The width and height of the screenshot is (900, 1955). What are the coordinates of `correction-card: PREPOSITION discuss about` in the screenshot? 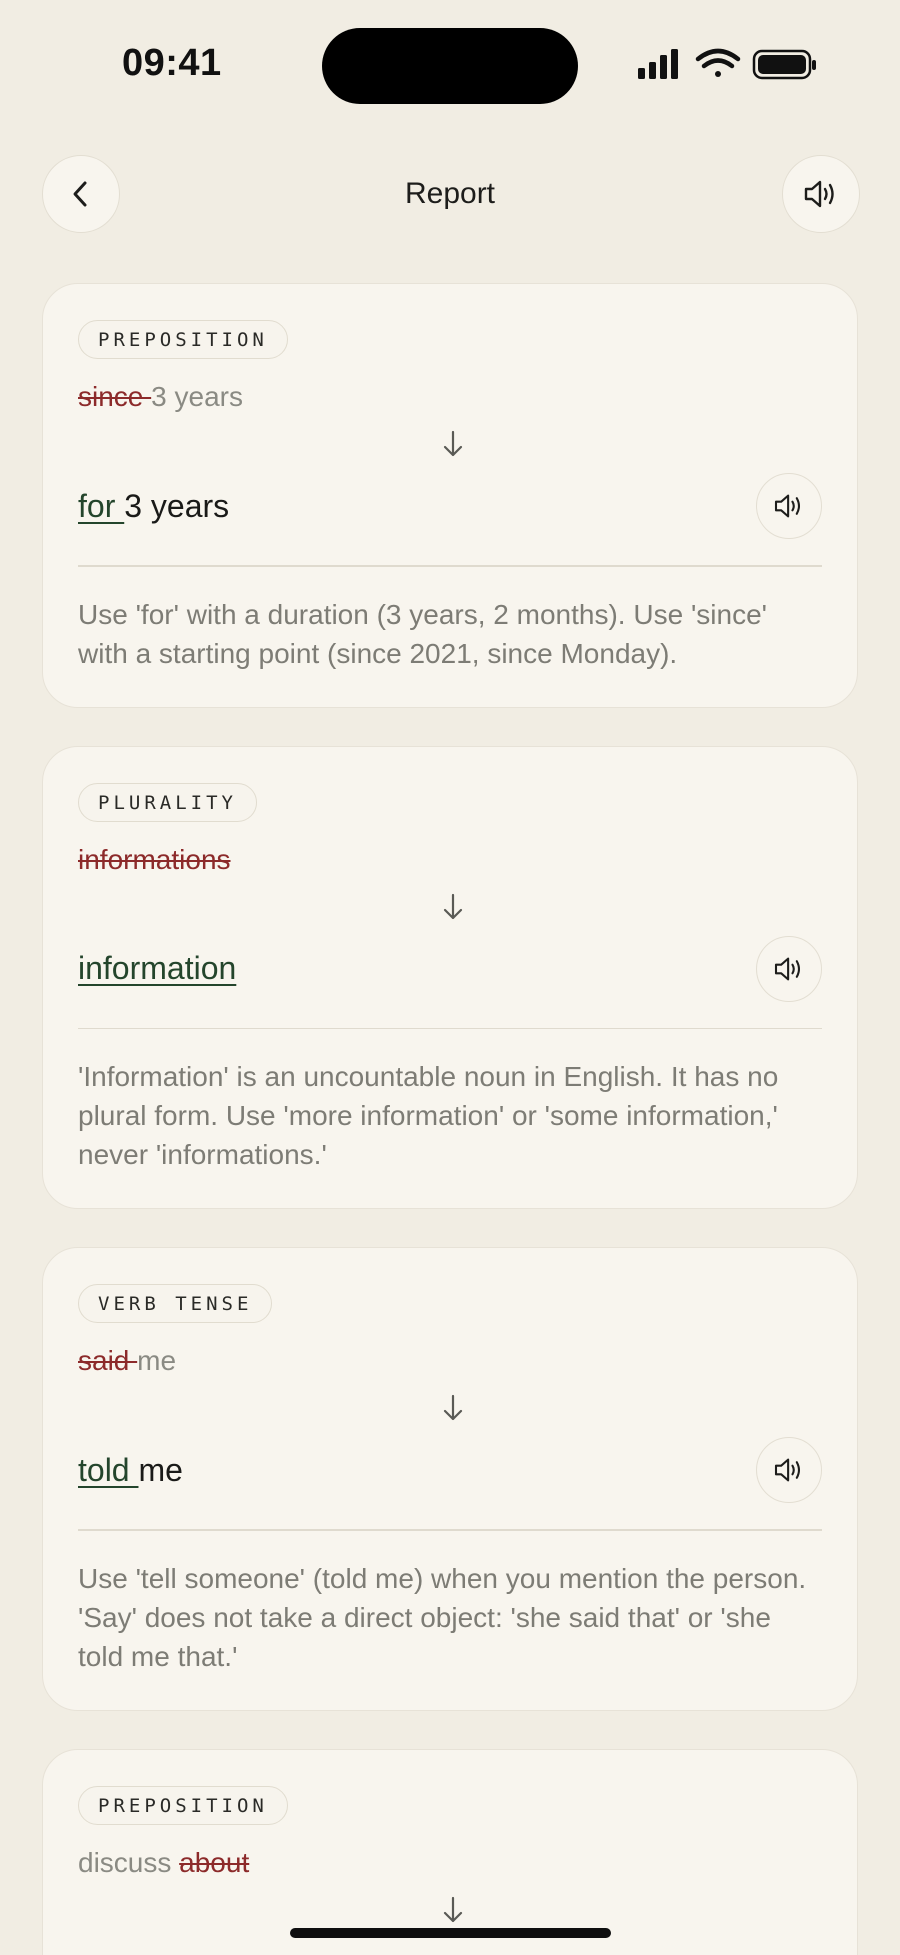 It's located at (450, 1851).